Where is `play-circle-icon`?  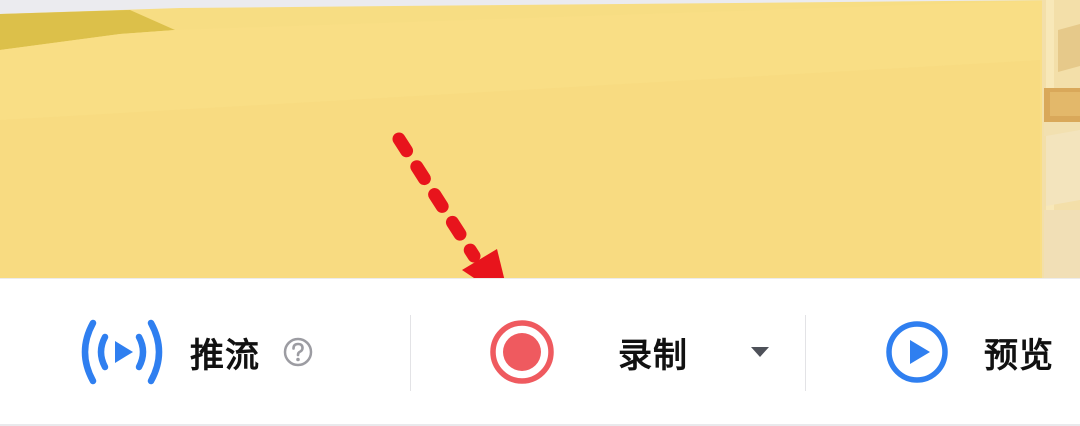
play-circle-icon is located at coordinates (917, 352).